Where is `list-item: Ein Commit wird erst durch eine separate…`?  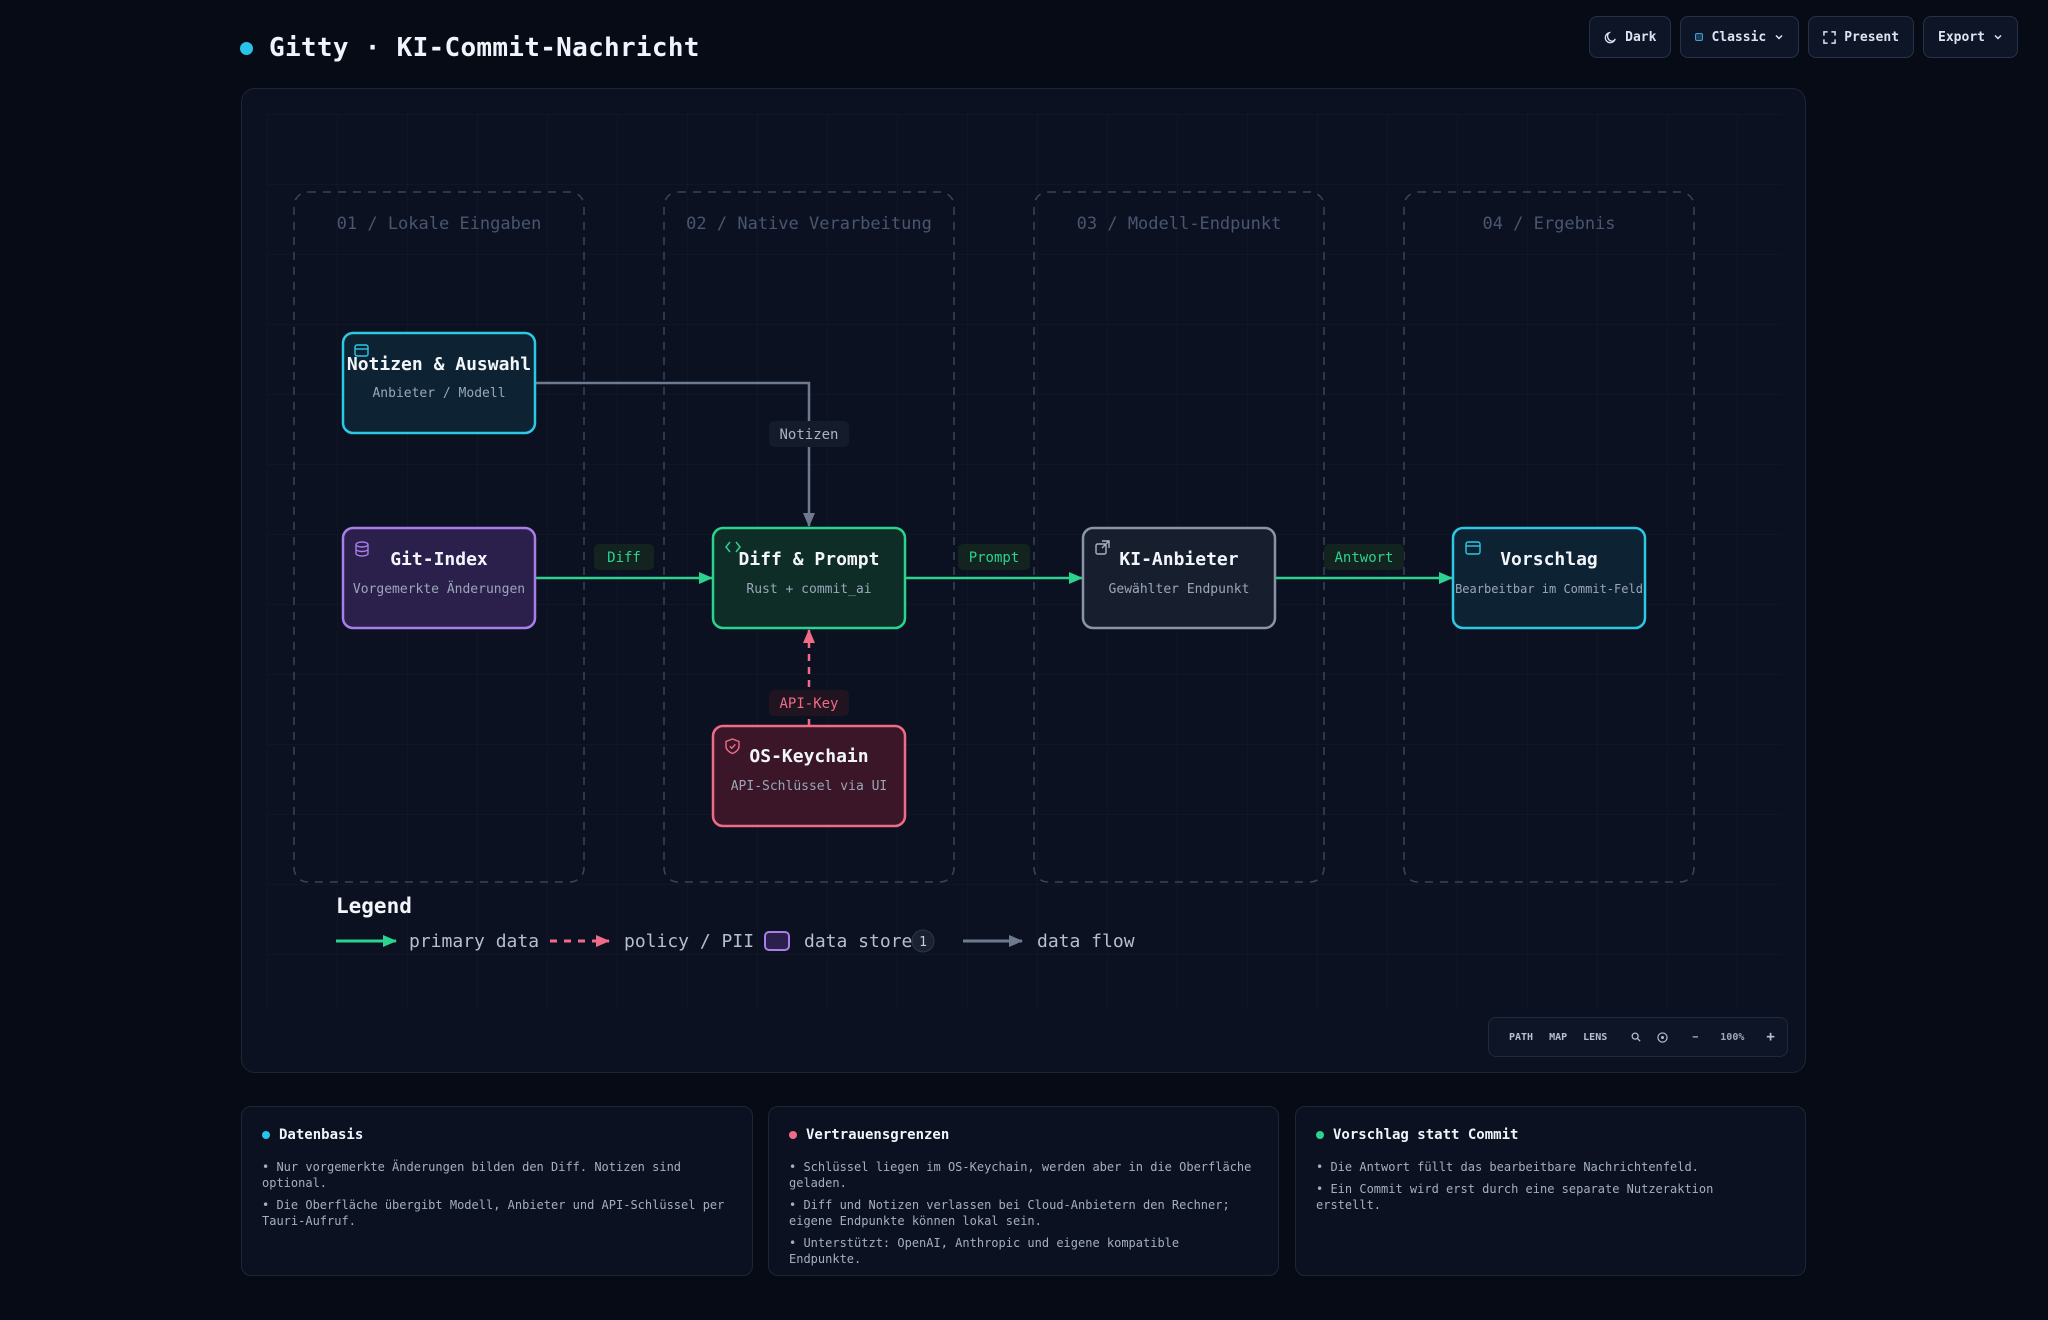 list-item: Ein Commit wird erst durch eine separate… is located at coordinates (1550, 1197).